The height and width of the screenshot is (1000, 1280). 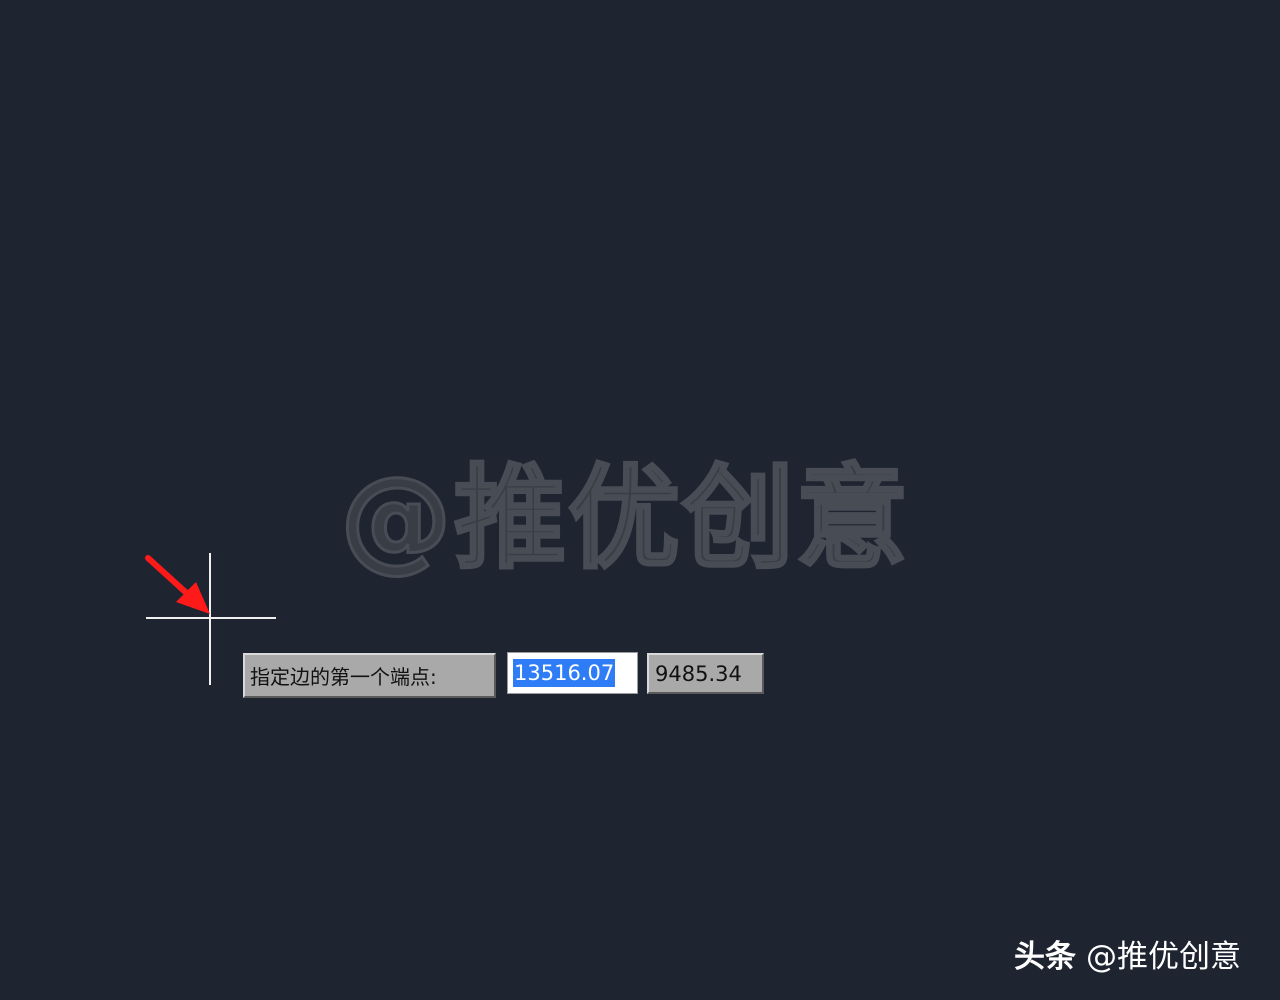 I want to click on x-coordinate-input: 13516.07, so click(x=572, y=673).